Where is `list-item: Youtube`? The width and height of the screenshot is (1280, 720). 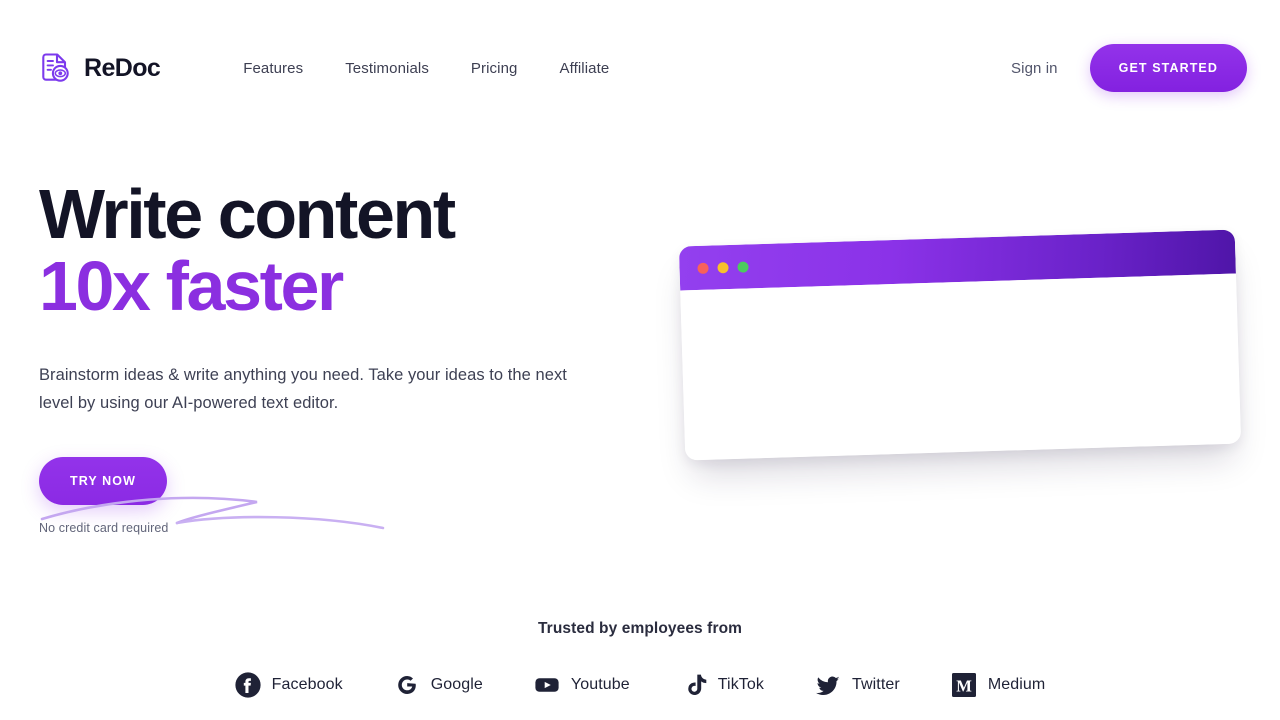
list-item: Youtube is located at coordinates (582, 685).